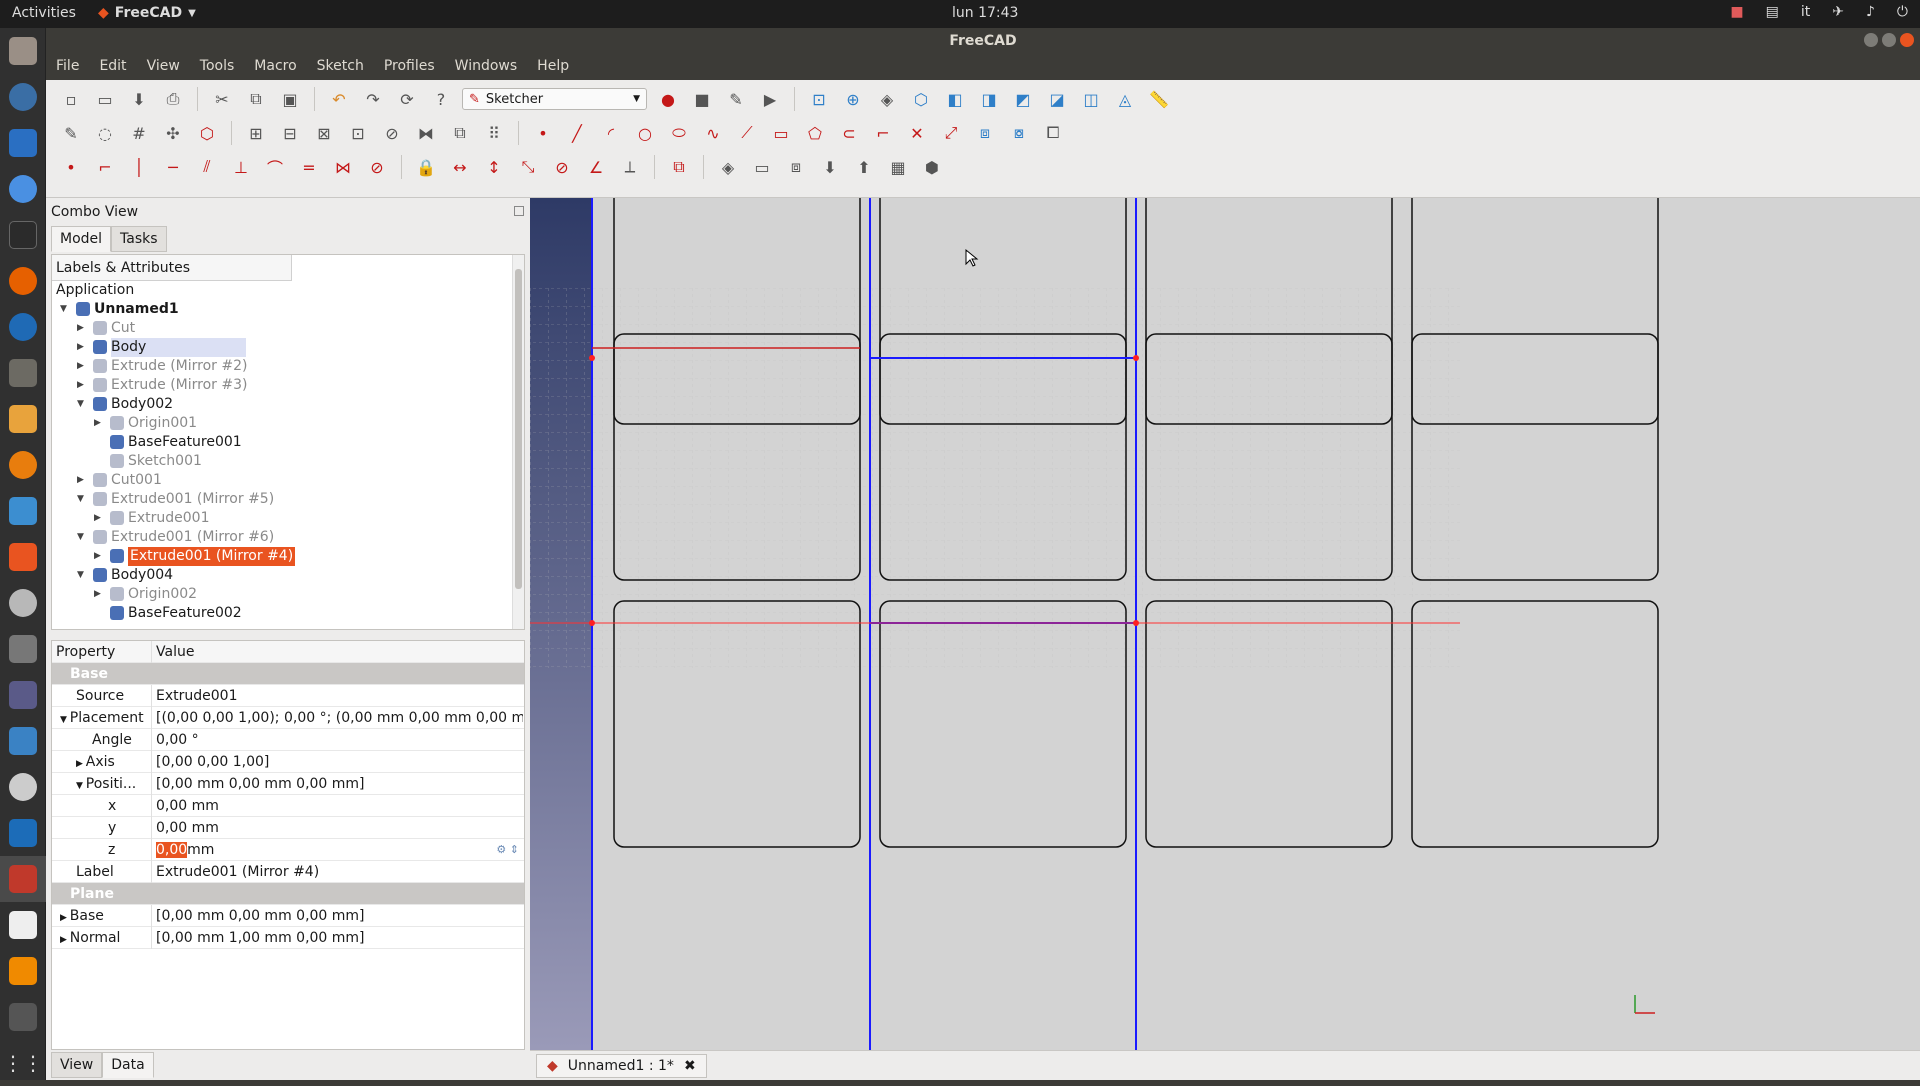 This screenshot has width=1920, height=1086. What do you see at coordinates (1019, 133) in the screenshot?
I see `carbon-copy-icon: ⧇` at bounding box center [1019, 133].